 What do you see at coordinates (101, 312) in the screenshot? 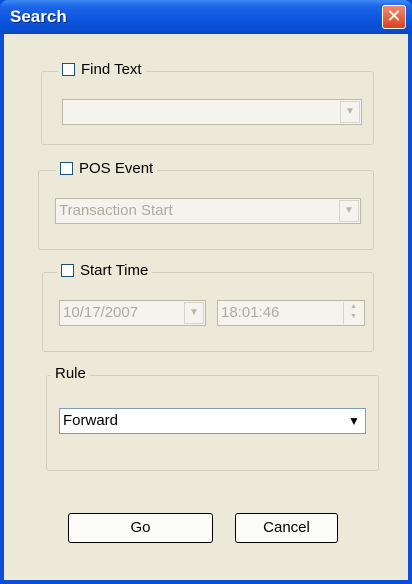
I see `start-date-value: 10/17/2007` at bounding box center [101, 312].